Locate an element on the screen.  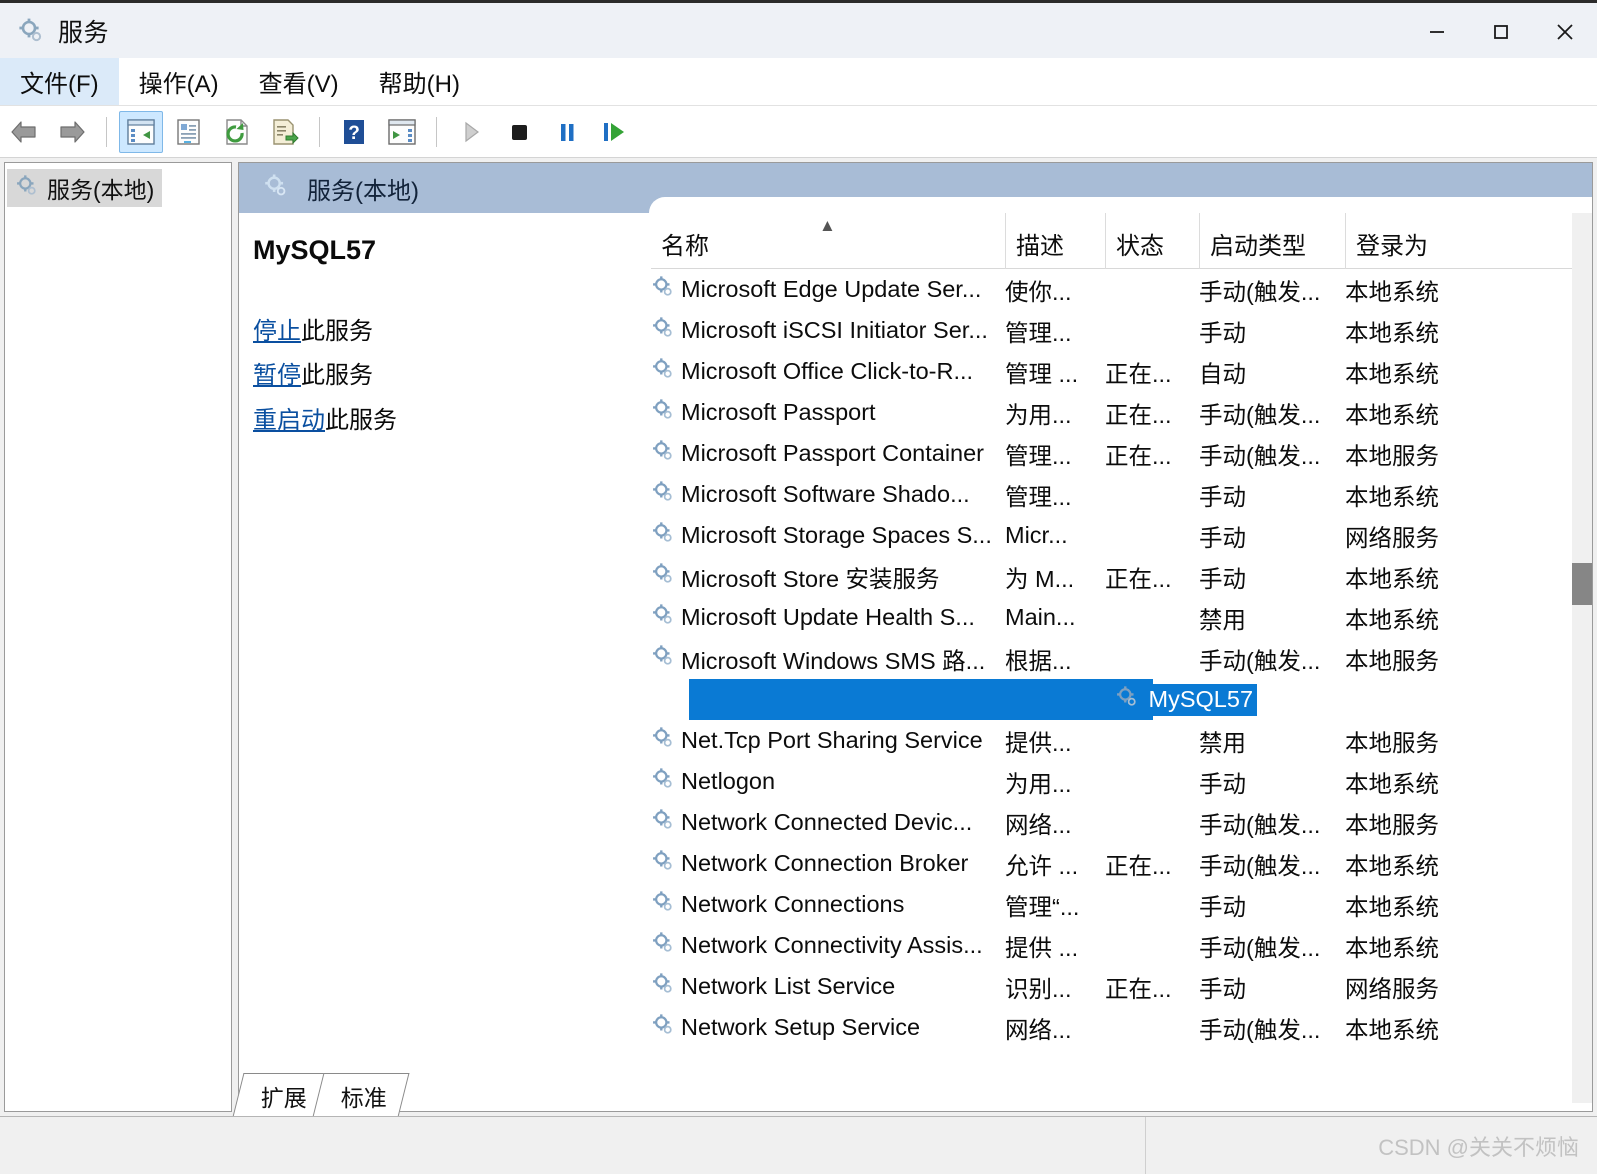
column-description: 描述 is located at coordinates (1055, 241).